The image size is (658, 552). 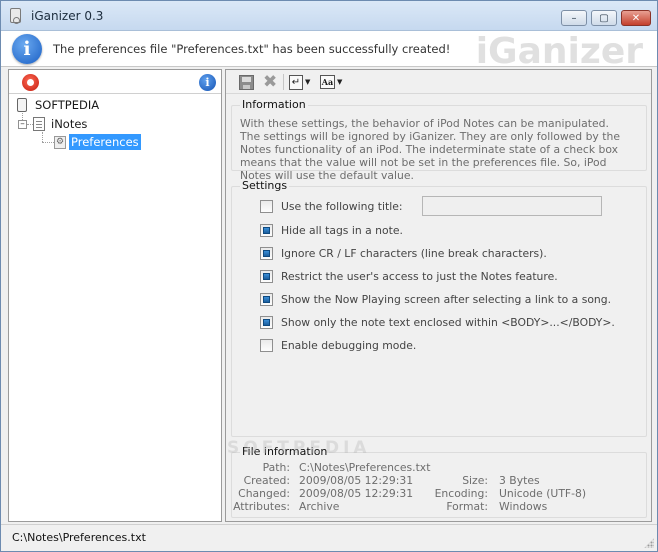 What do you see at coordinates (649, 543) in the screenshot?
I see `resize-grip-icon` at bounding box center [649, 543].